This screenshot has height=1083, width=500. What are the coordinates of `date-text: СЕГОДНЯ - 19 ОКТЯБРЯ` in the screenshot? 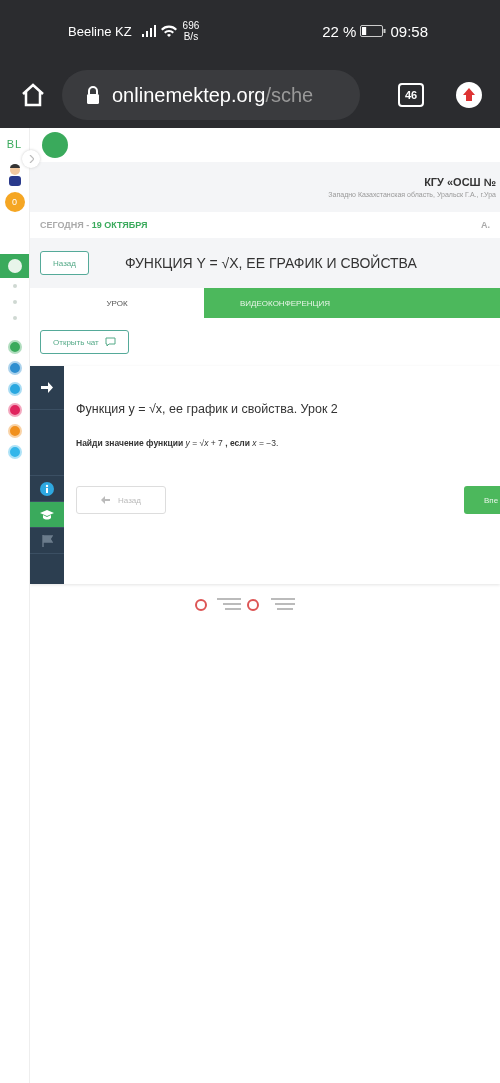 It's located at (94, 225).